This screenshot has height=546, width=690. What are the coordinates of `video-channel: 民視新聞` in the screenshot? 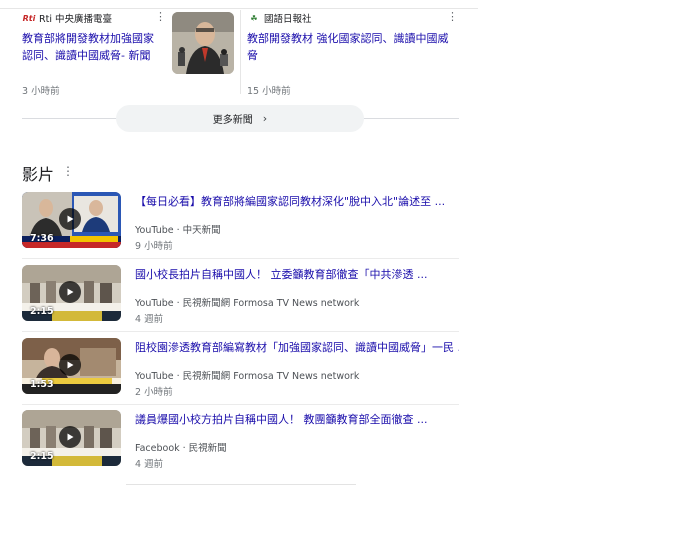 It's located at (207, 448).